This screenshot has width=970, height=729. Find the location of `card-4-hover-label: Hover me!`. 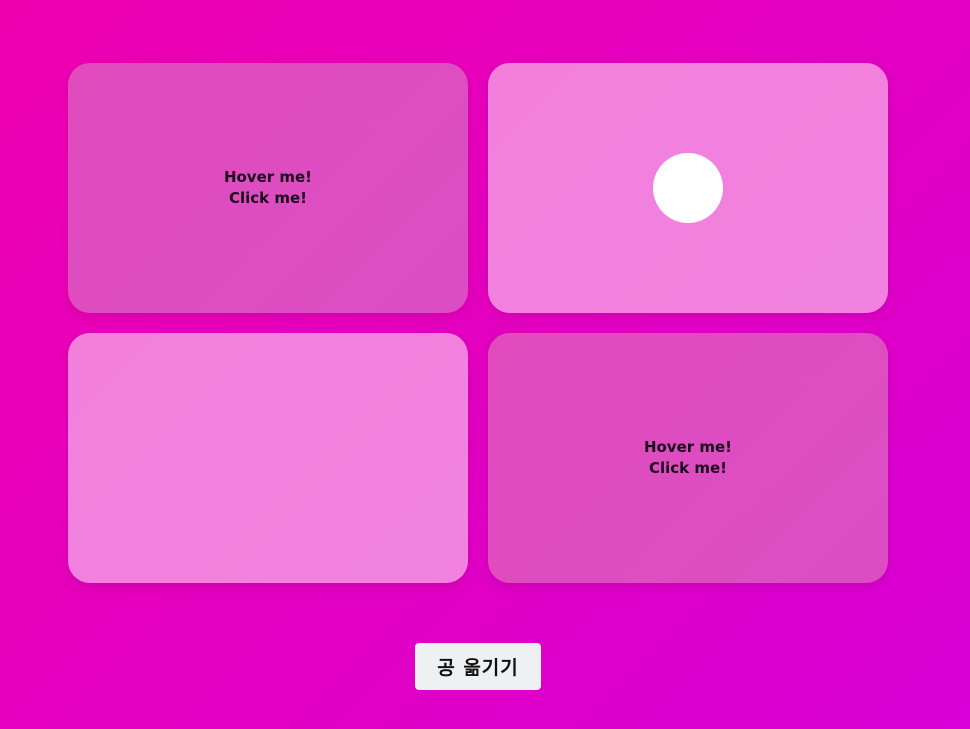

card-4-hover-label: Hover me! is located at coordinates (688, 447).